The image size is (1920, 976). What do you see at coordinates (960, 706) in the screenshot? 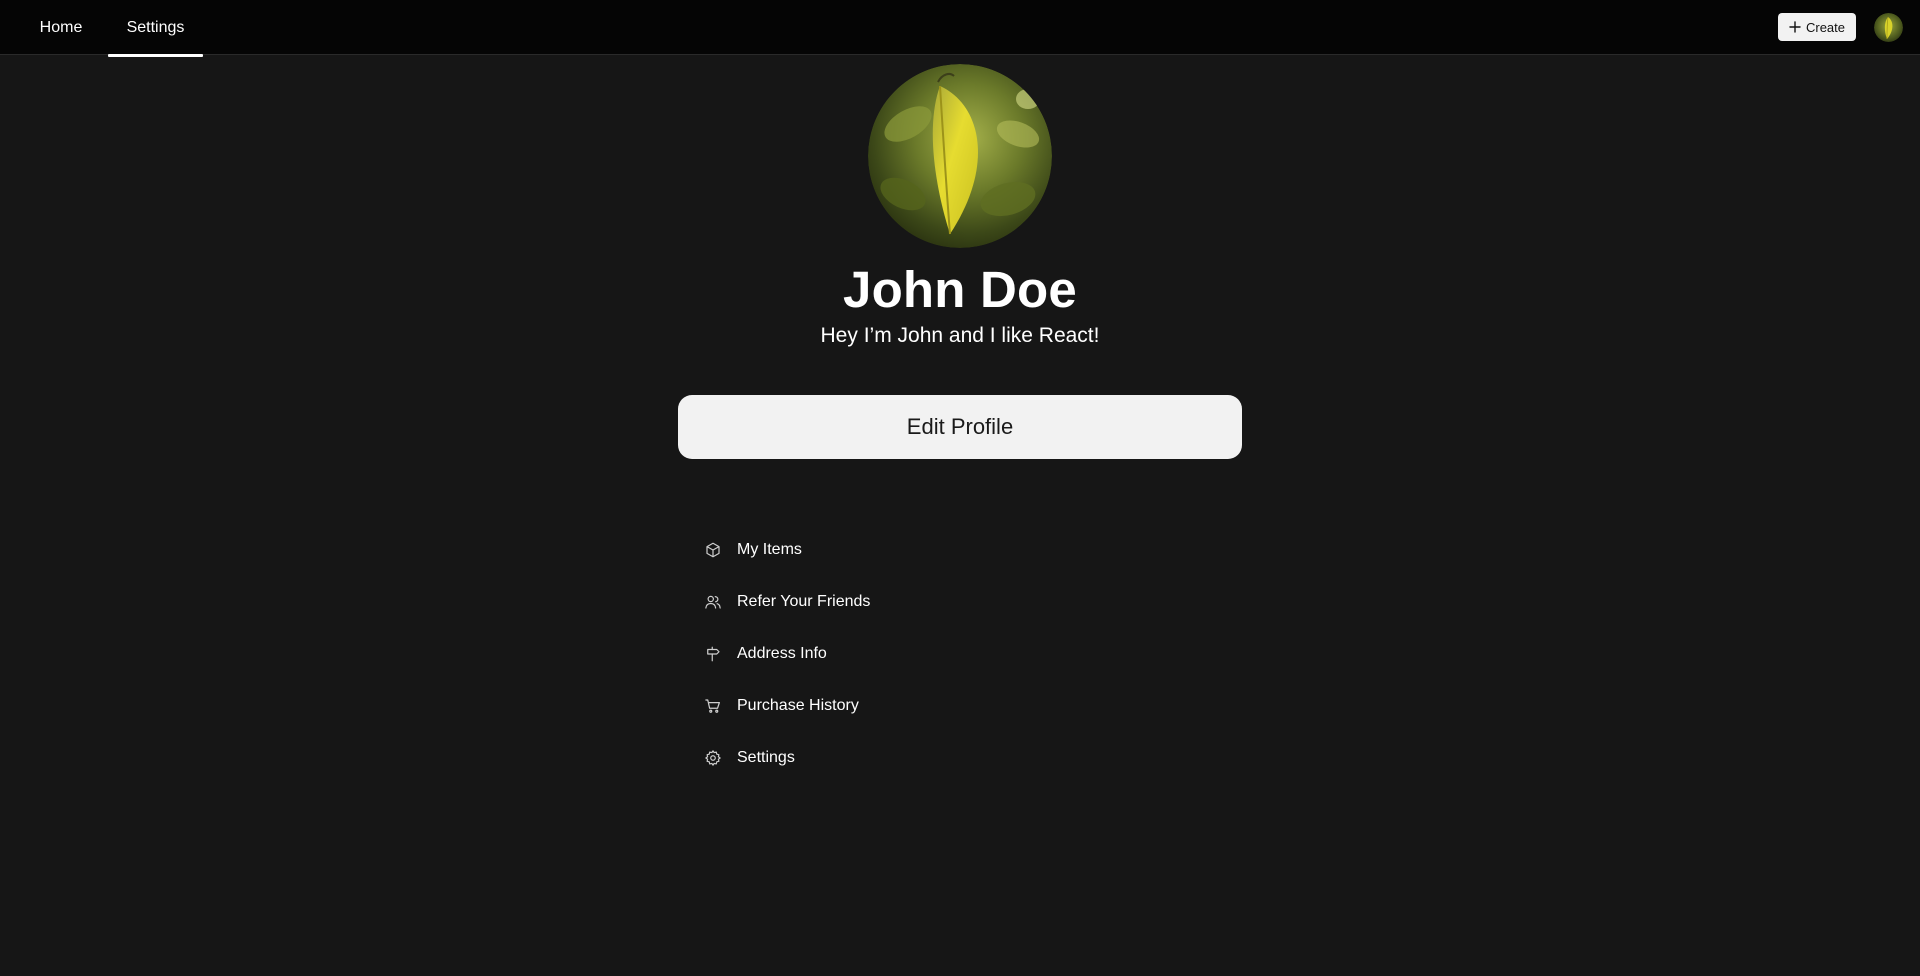
I see `menu-item-purchase-history: Purchase History` at bounding box center [960, 706].